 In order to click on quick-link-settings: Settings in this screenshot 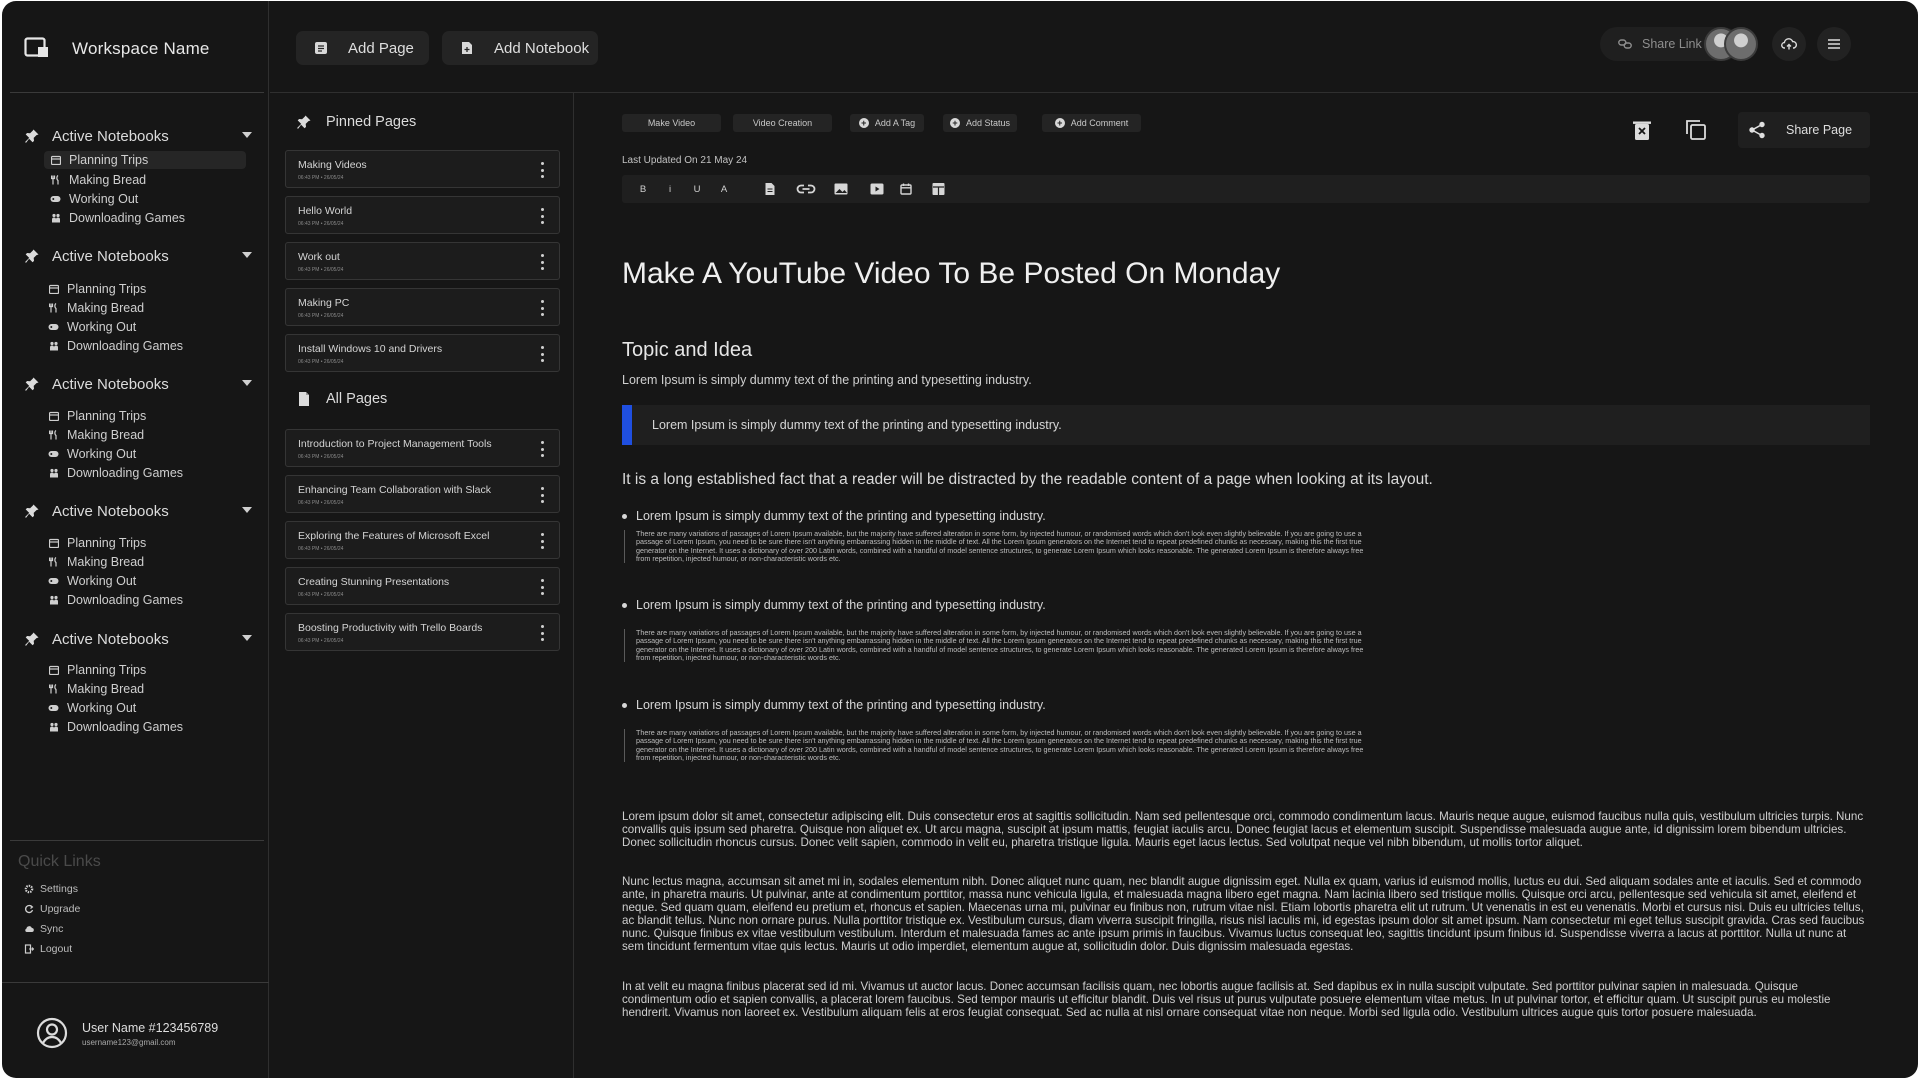, I will do `click(51, 889)`.